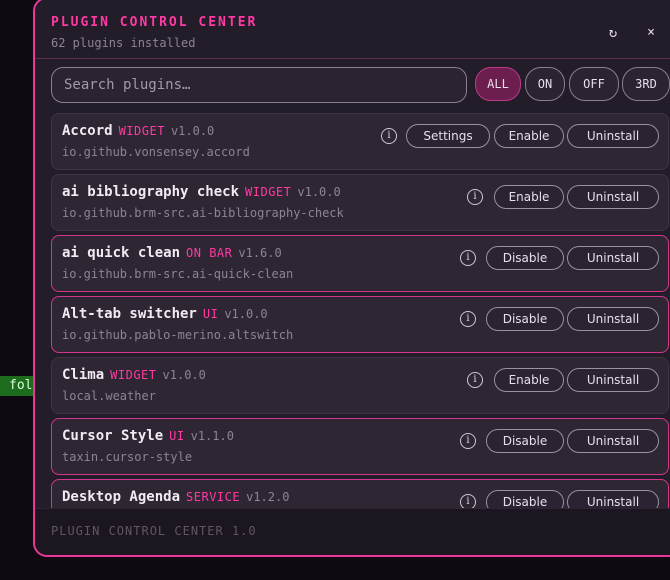 The image size is (670, 580). I want to click on plugin-name: Desktop Agenda, so click(121, 497).